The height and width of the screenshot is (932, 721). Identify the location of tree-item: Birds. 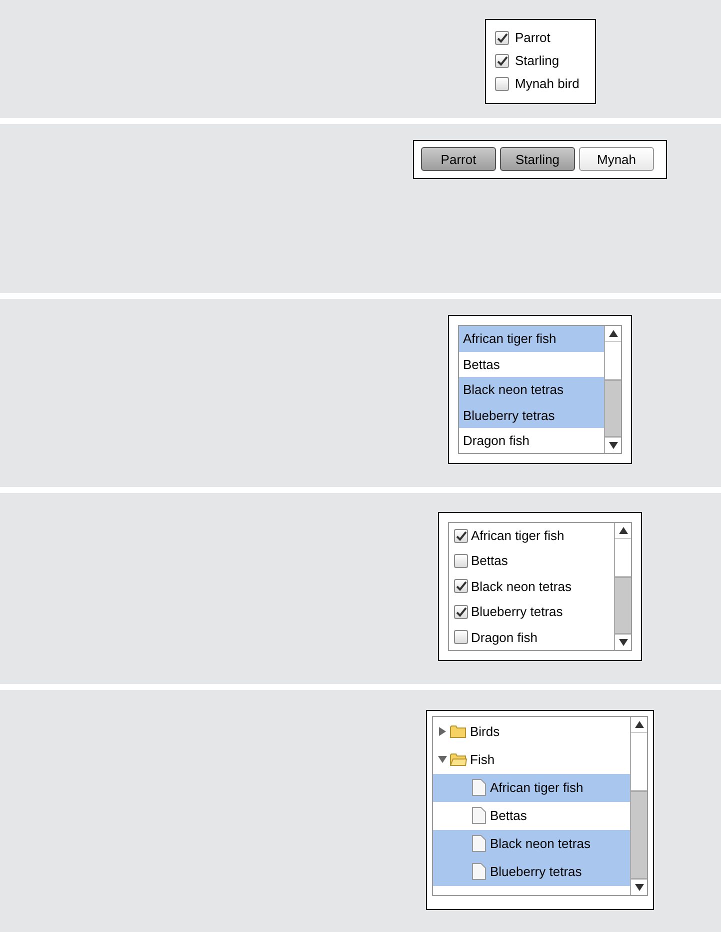
(485, 732).